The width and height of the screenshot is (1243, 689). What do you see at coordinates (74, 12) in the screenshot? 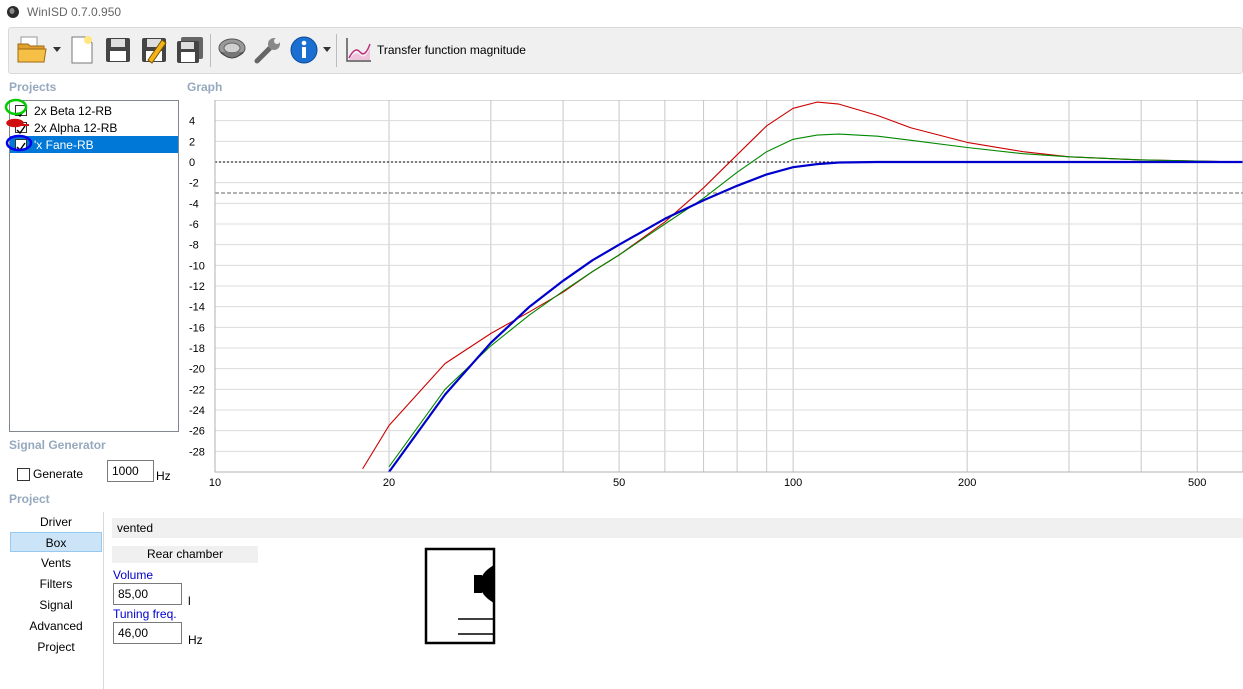
I see `window-title: WinISD 0.7.0.950` at bounding box center [74, 12].